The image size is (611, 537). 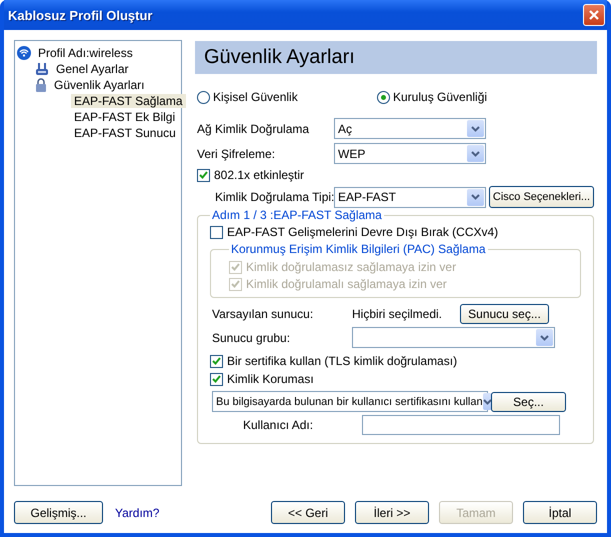 What do you see at coordinates (259, 175) in the screenshot?
I see `checkbox-label: 802.1x etkinleştir` at bounding box center [259, 175].